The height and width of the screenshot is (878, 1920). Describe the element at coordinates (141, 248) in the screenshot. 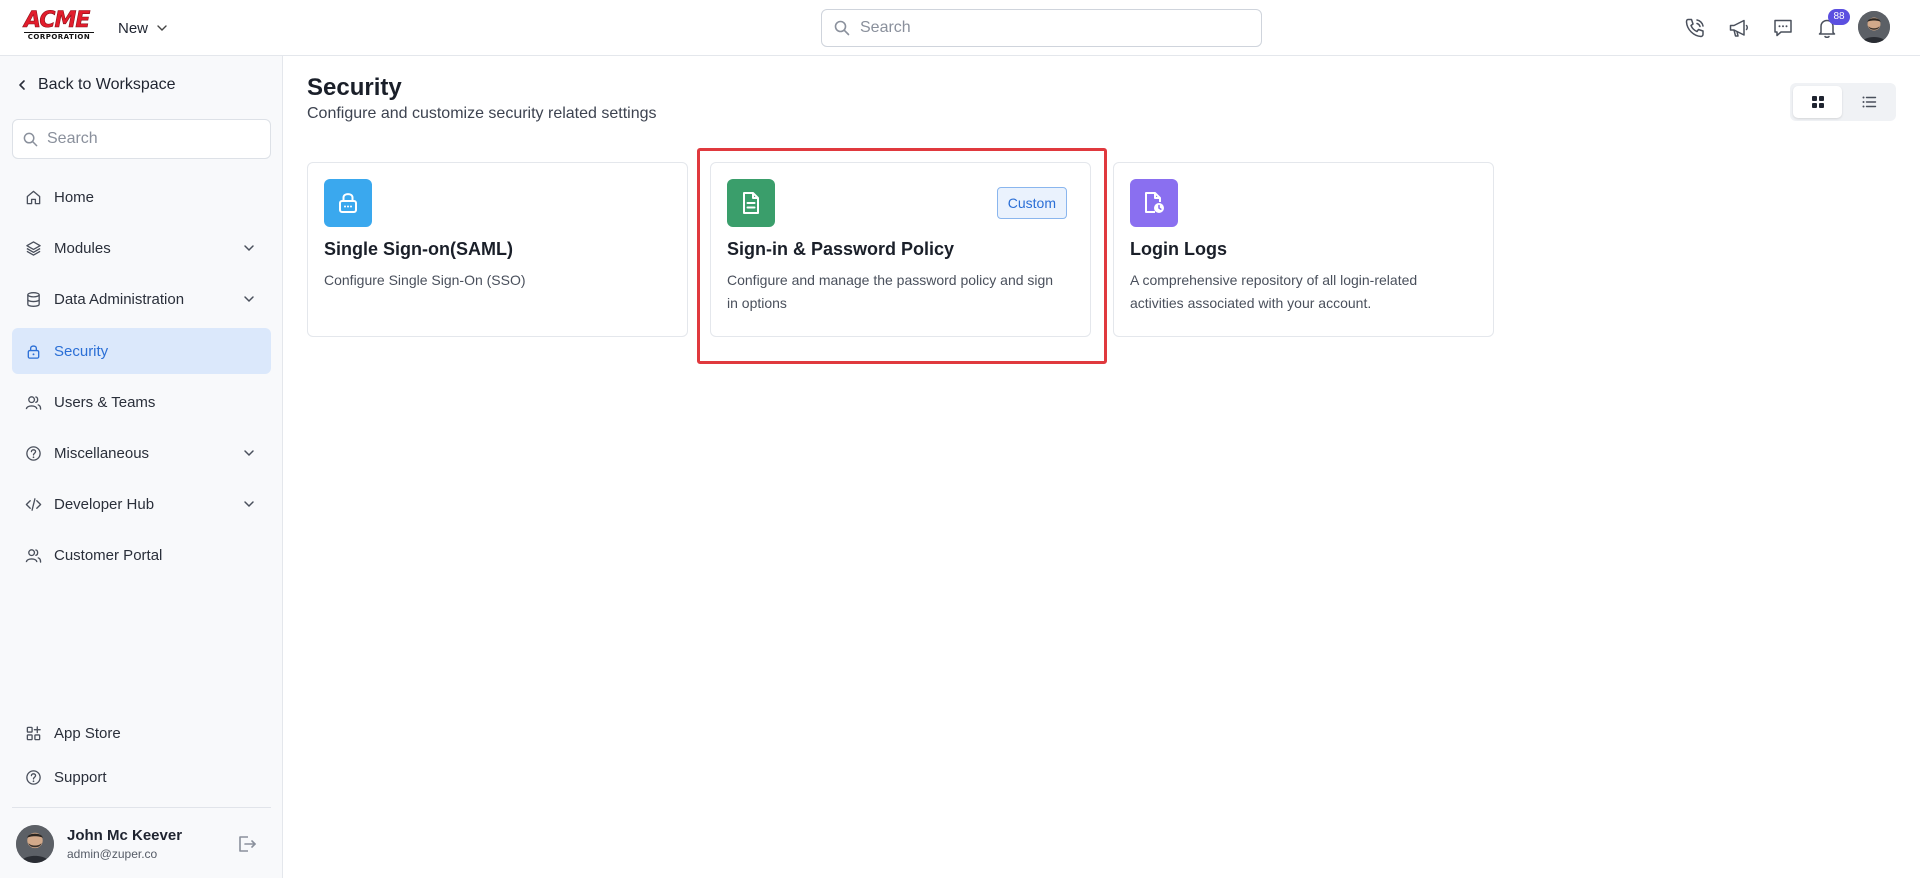

I see `sidebar-item-modules: Modules` at that location.